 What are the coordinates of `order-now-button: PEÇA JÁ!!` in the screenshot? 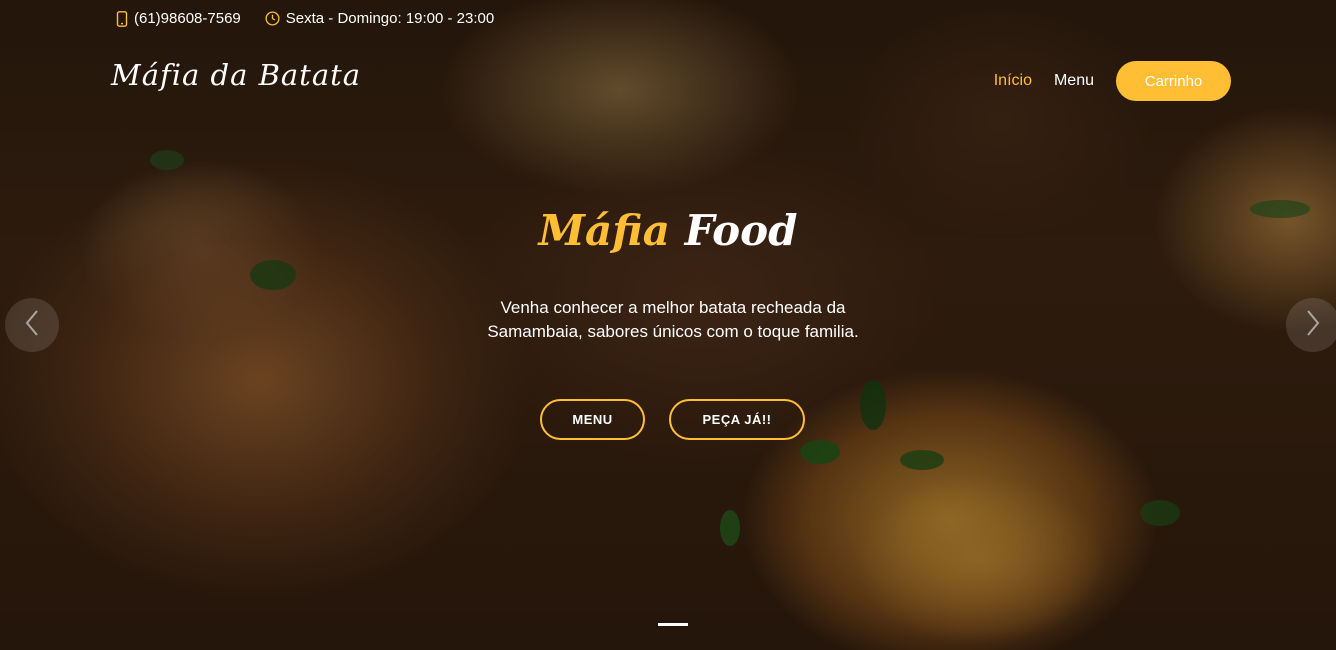 It's located at (737, 419).